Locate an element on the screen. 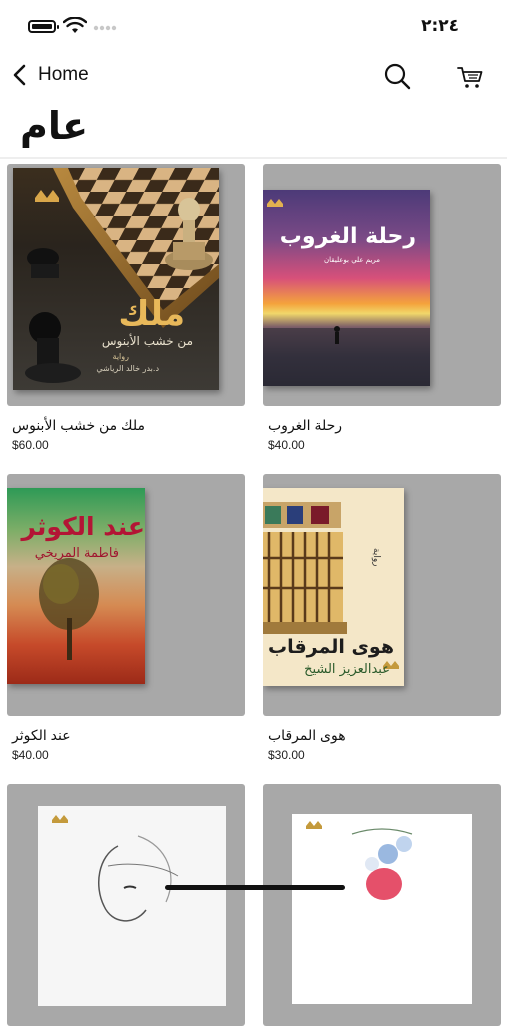  navigation-bar: Home is located at coordinates (253, 75).